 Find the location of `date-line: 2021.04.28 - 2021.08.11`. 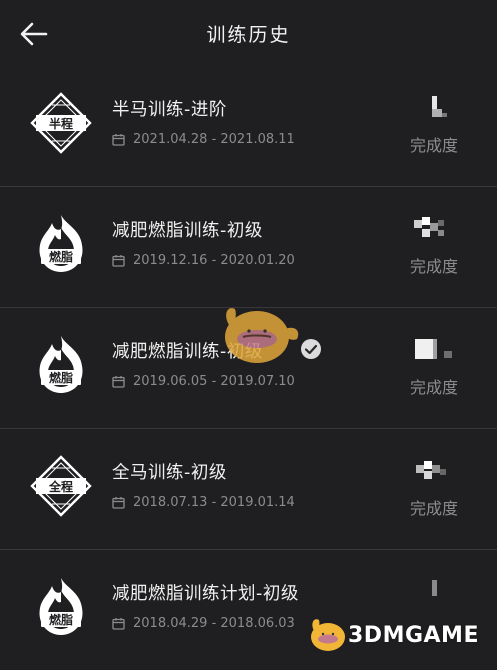

date-line: 2021.04.28 - 2021.08.11 is located at coordinates (203, 139).